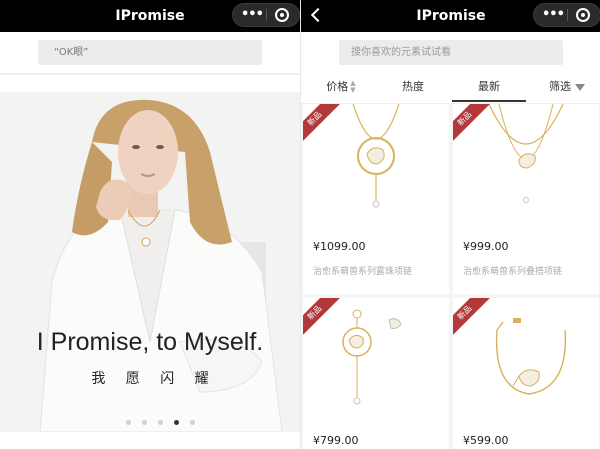  What do you see at coordinates (353, 86) in the screenshot?
I see `sort-icon: ▲ ▼` at bounding box center [353, 86].